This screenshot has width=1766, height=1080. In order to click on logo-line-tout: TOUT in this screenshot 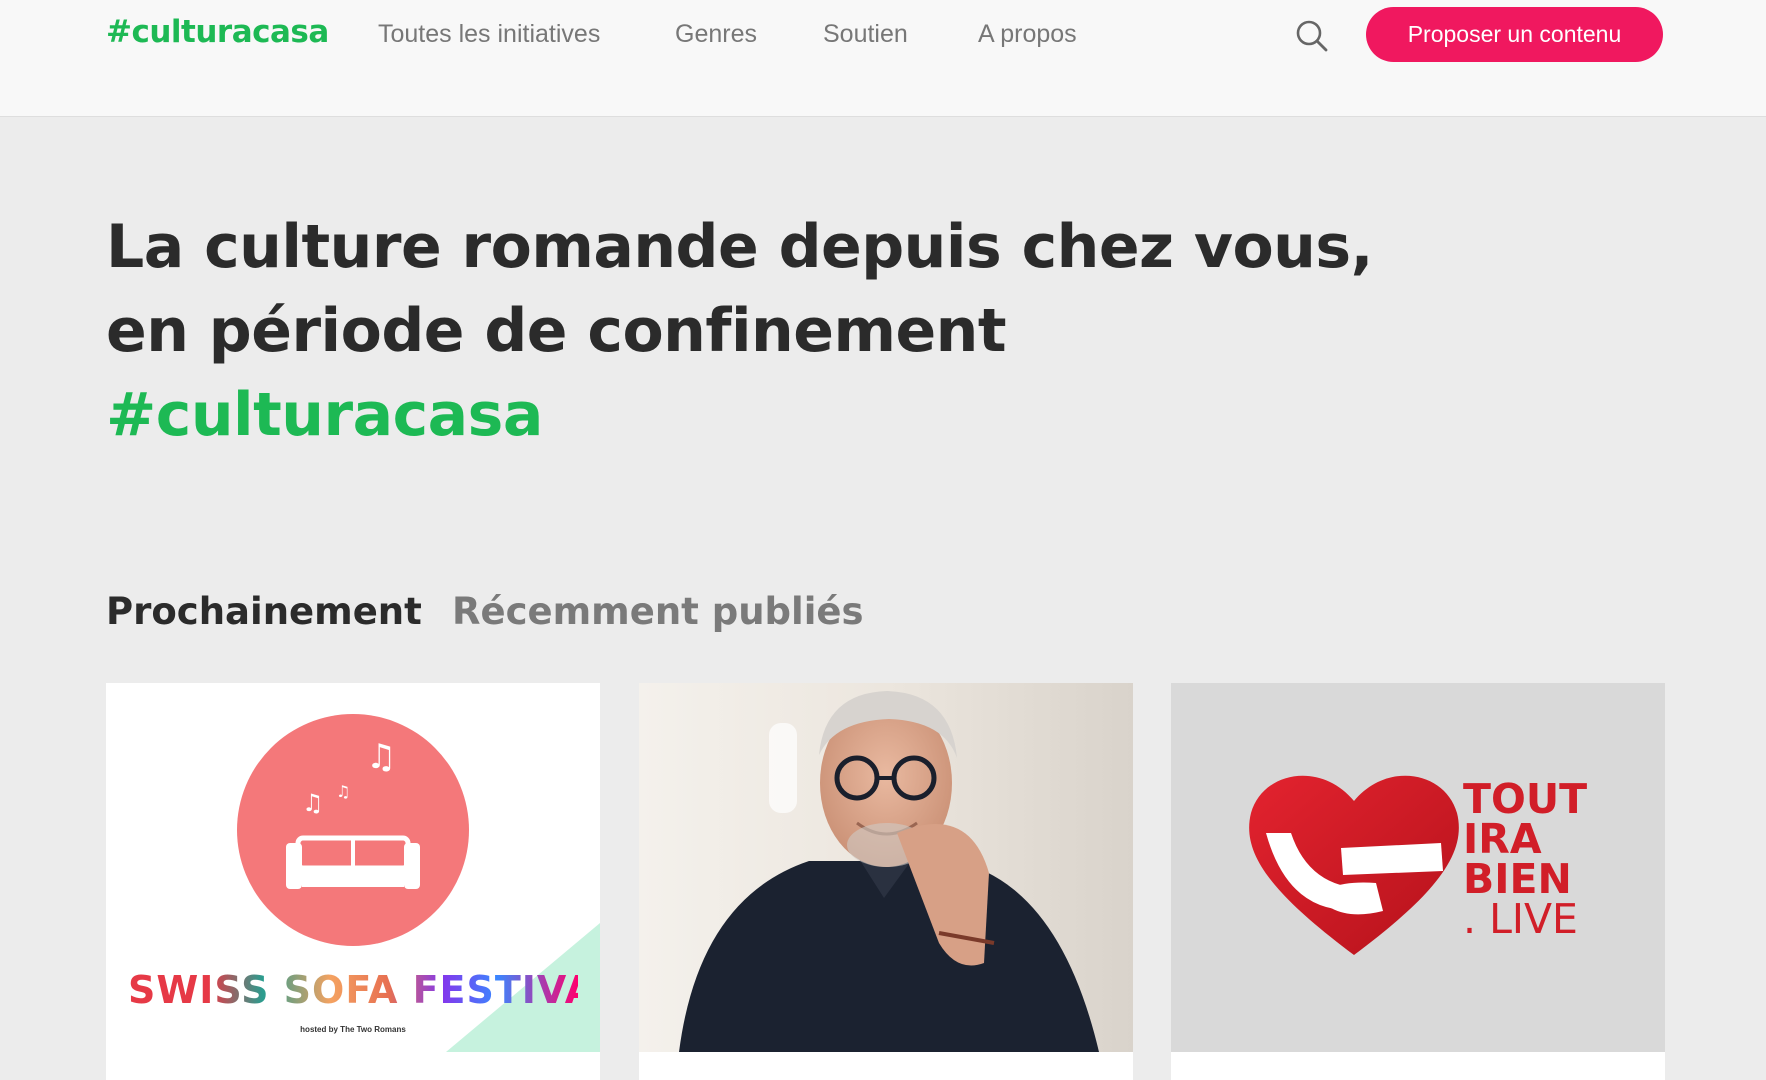, I will do `click(1525, 799)`.